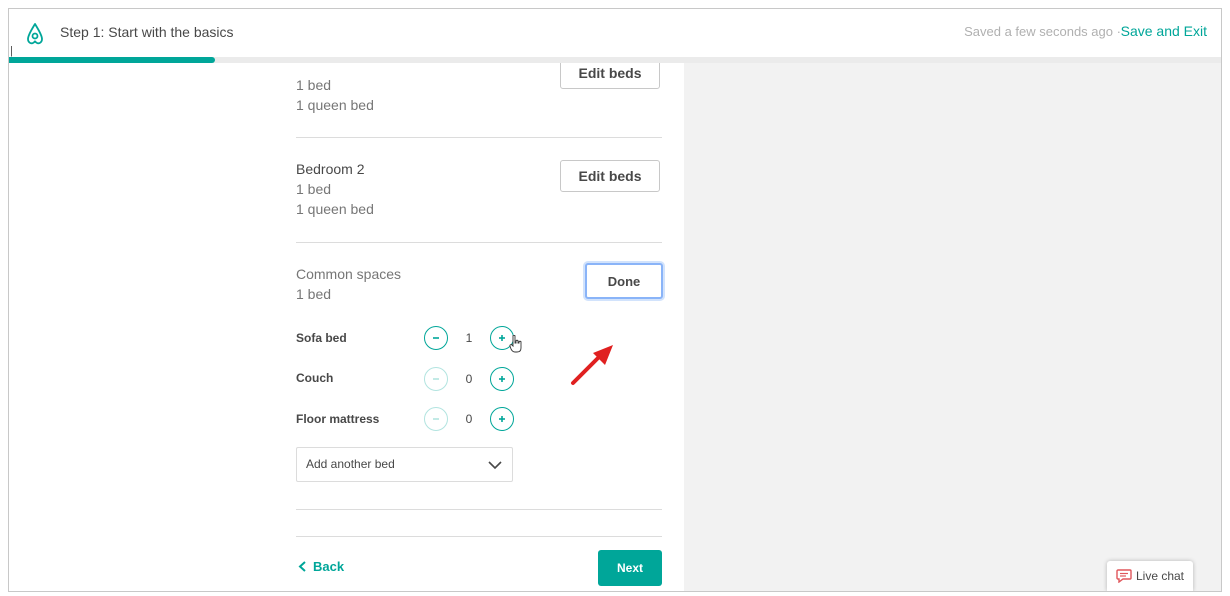 The height and width of the screenshot is (596, 1230). What do you see at coordinates (350, 464) in the screenshot?
I see `add-another-bed-text: Add another bed` at bounding box center [350, 464].